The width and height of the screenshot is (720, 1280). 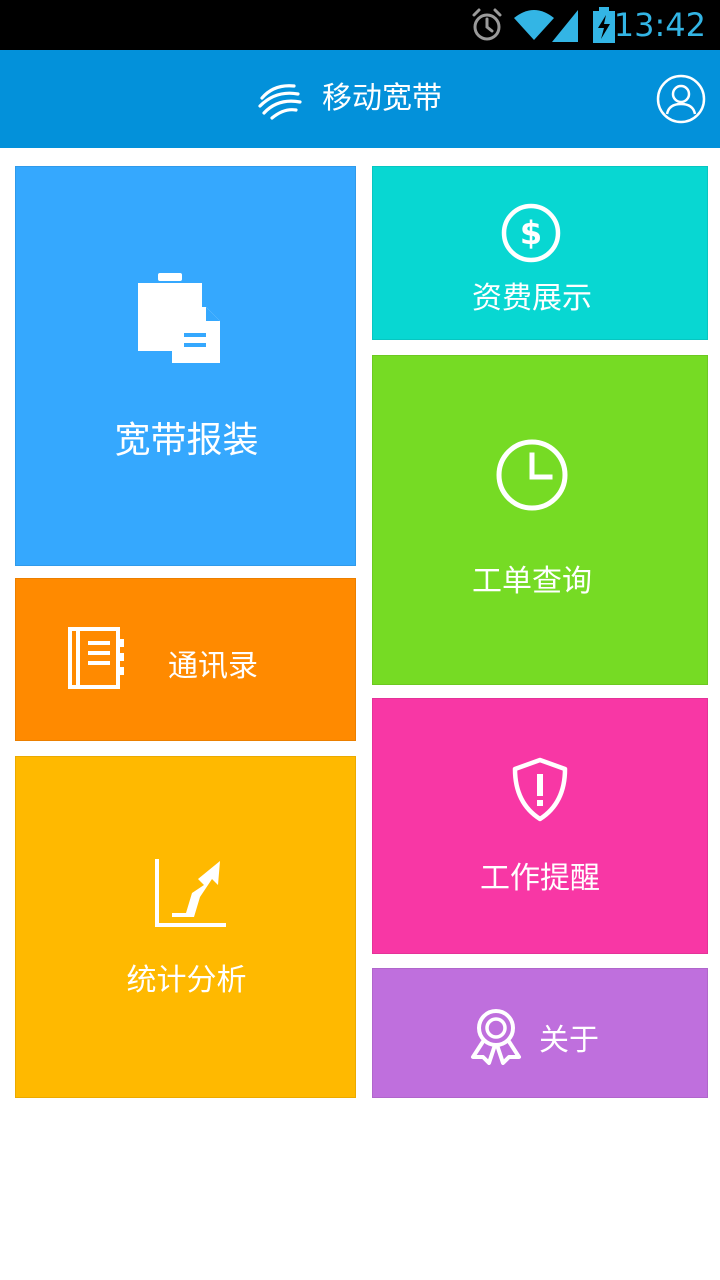 I want to click on tile-work-reminder: 工作提醒, so click(x=540, y=826).